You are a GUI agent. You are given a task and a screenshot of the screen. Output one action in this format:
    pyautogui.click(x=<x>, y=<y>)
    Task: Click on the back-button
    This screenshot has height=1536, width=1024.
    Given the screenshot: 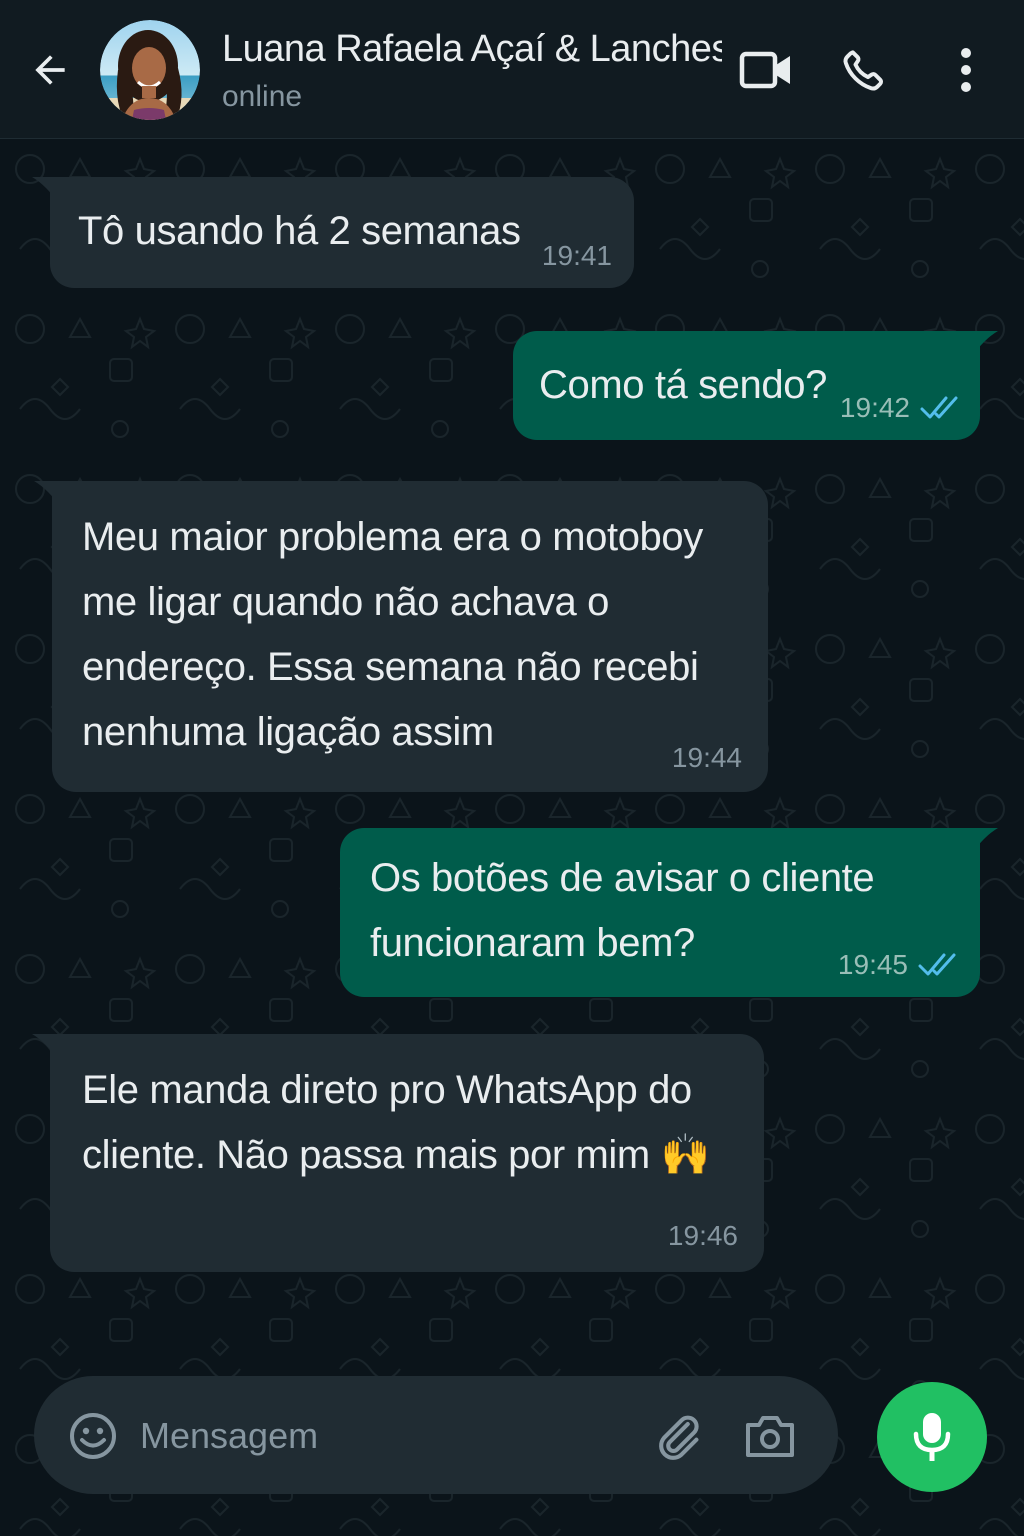 What is the action you would take?
    pyautogui.click(x=50, y=70)
    